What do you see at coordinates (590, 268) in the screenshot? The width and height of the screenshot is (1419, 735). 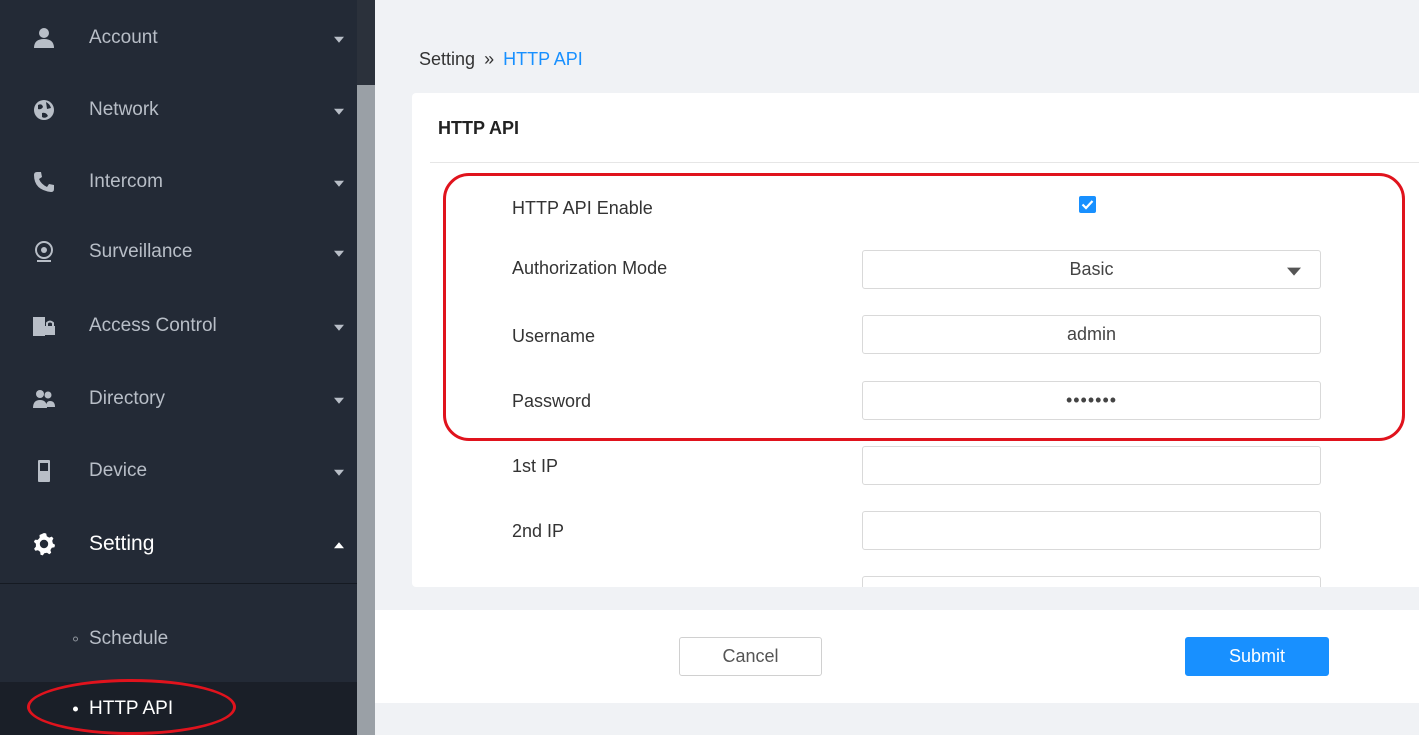 I see `authorization-mode-label: Authorization Mode` at bounding box center [590, 268].